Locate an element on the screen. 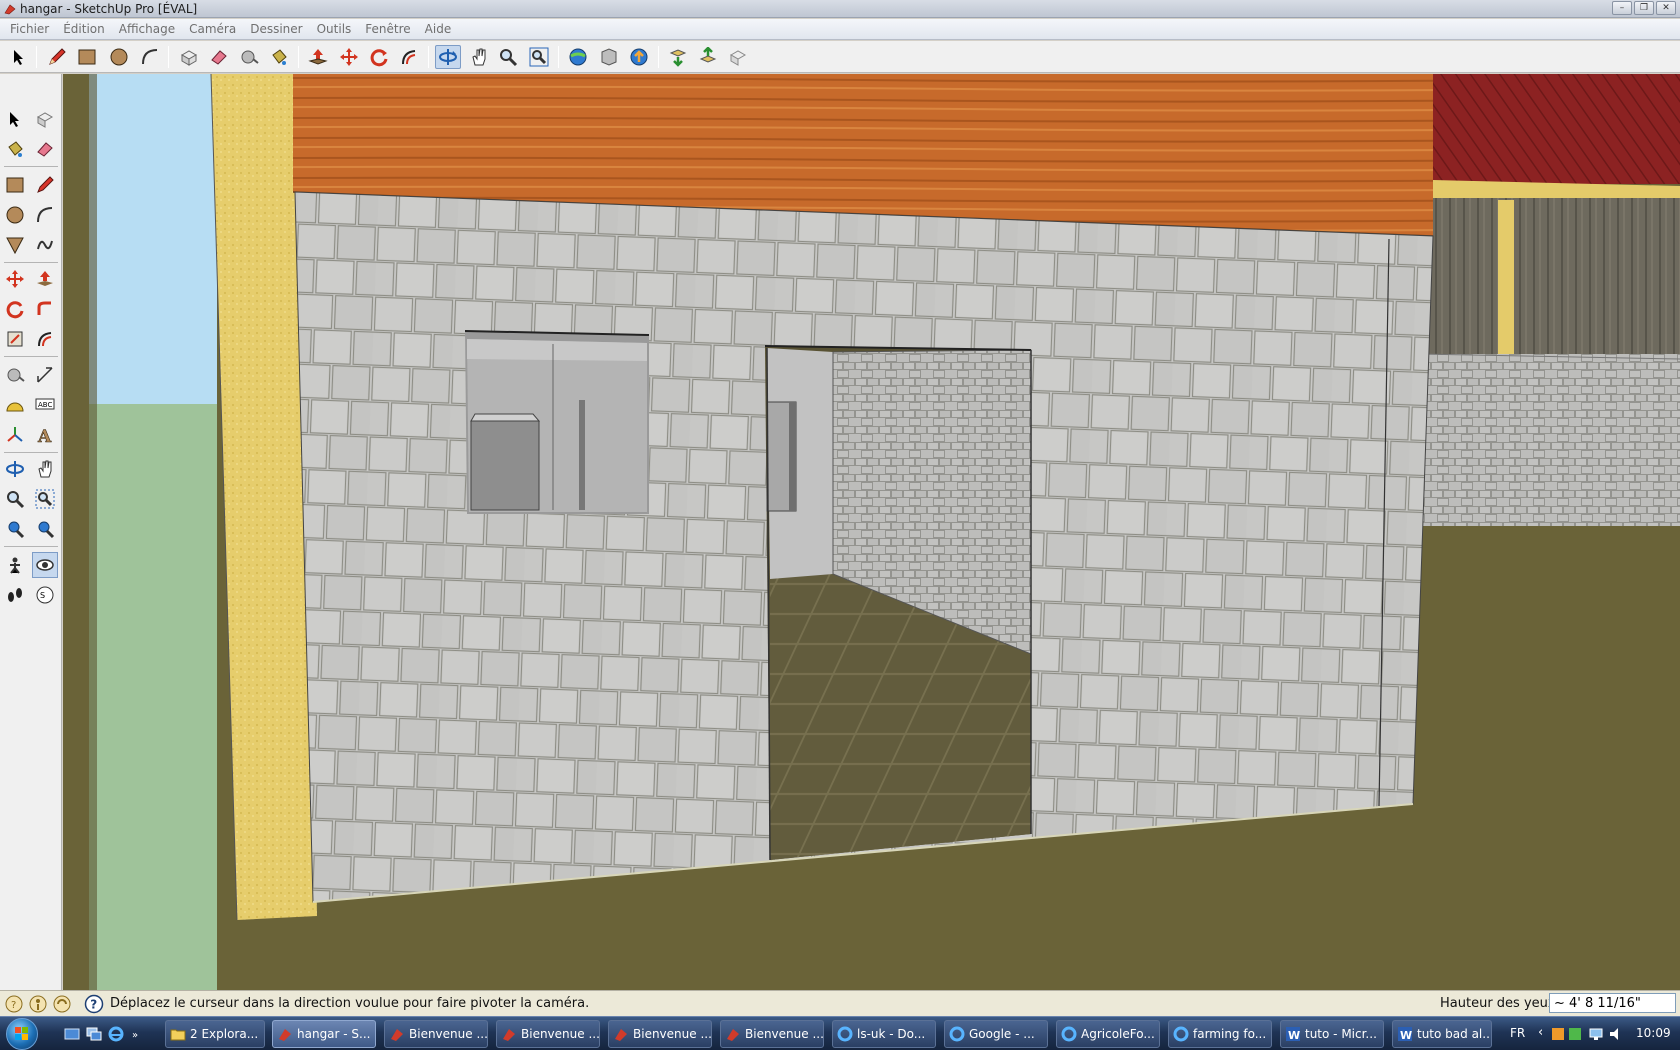  tool-orbit-button is located at coordinates (448, 57).